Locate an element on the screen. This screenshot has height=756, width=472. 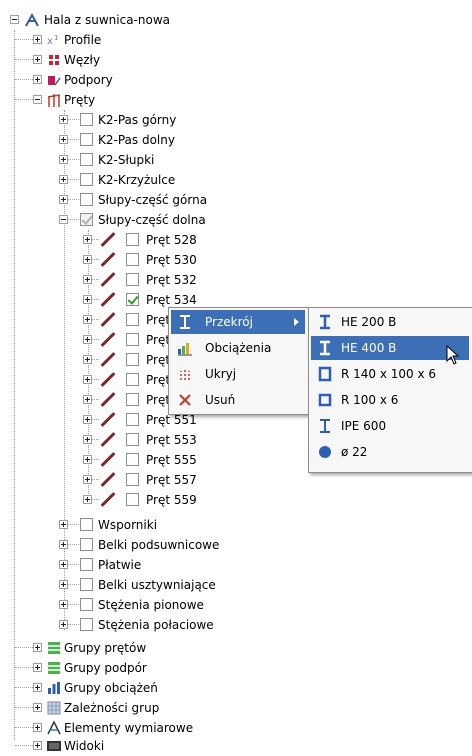
menu-item-przekroj: Przekrój is located at coordinates (238, 322).